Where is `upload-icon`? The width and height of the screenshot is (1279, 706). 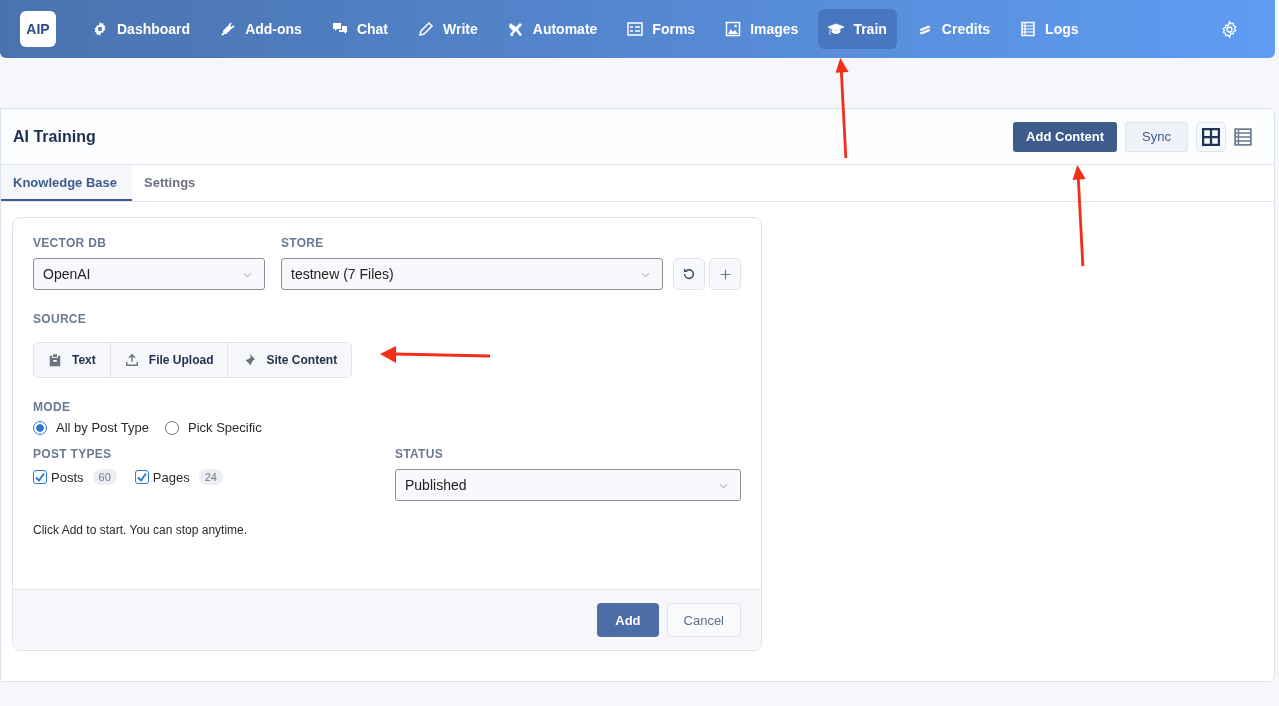
upload-icon is located at coordinates (131, 360).